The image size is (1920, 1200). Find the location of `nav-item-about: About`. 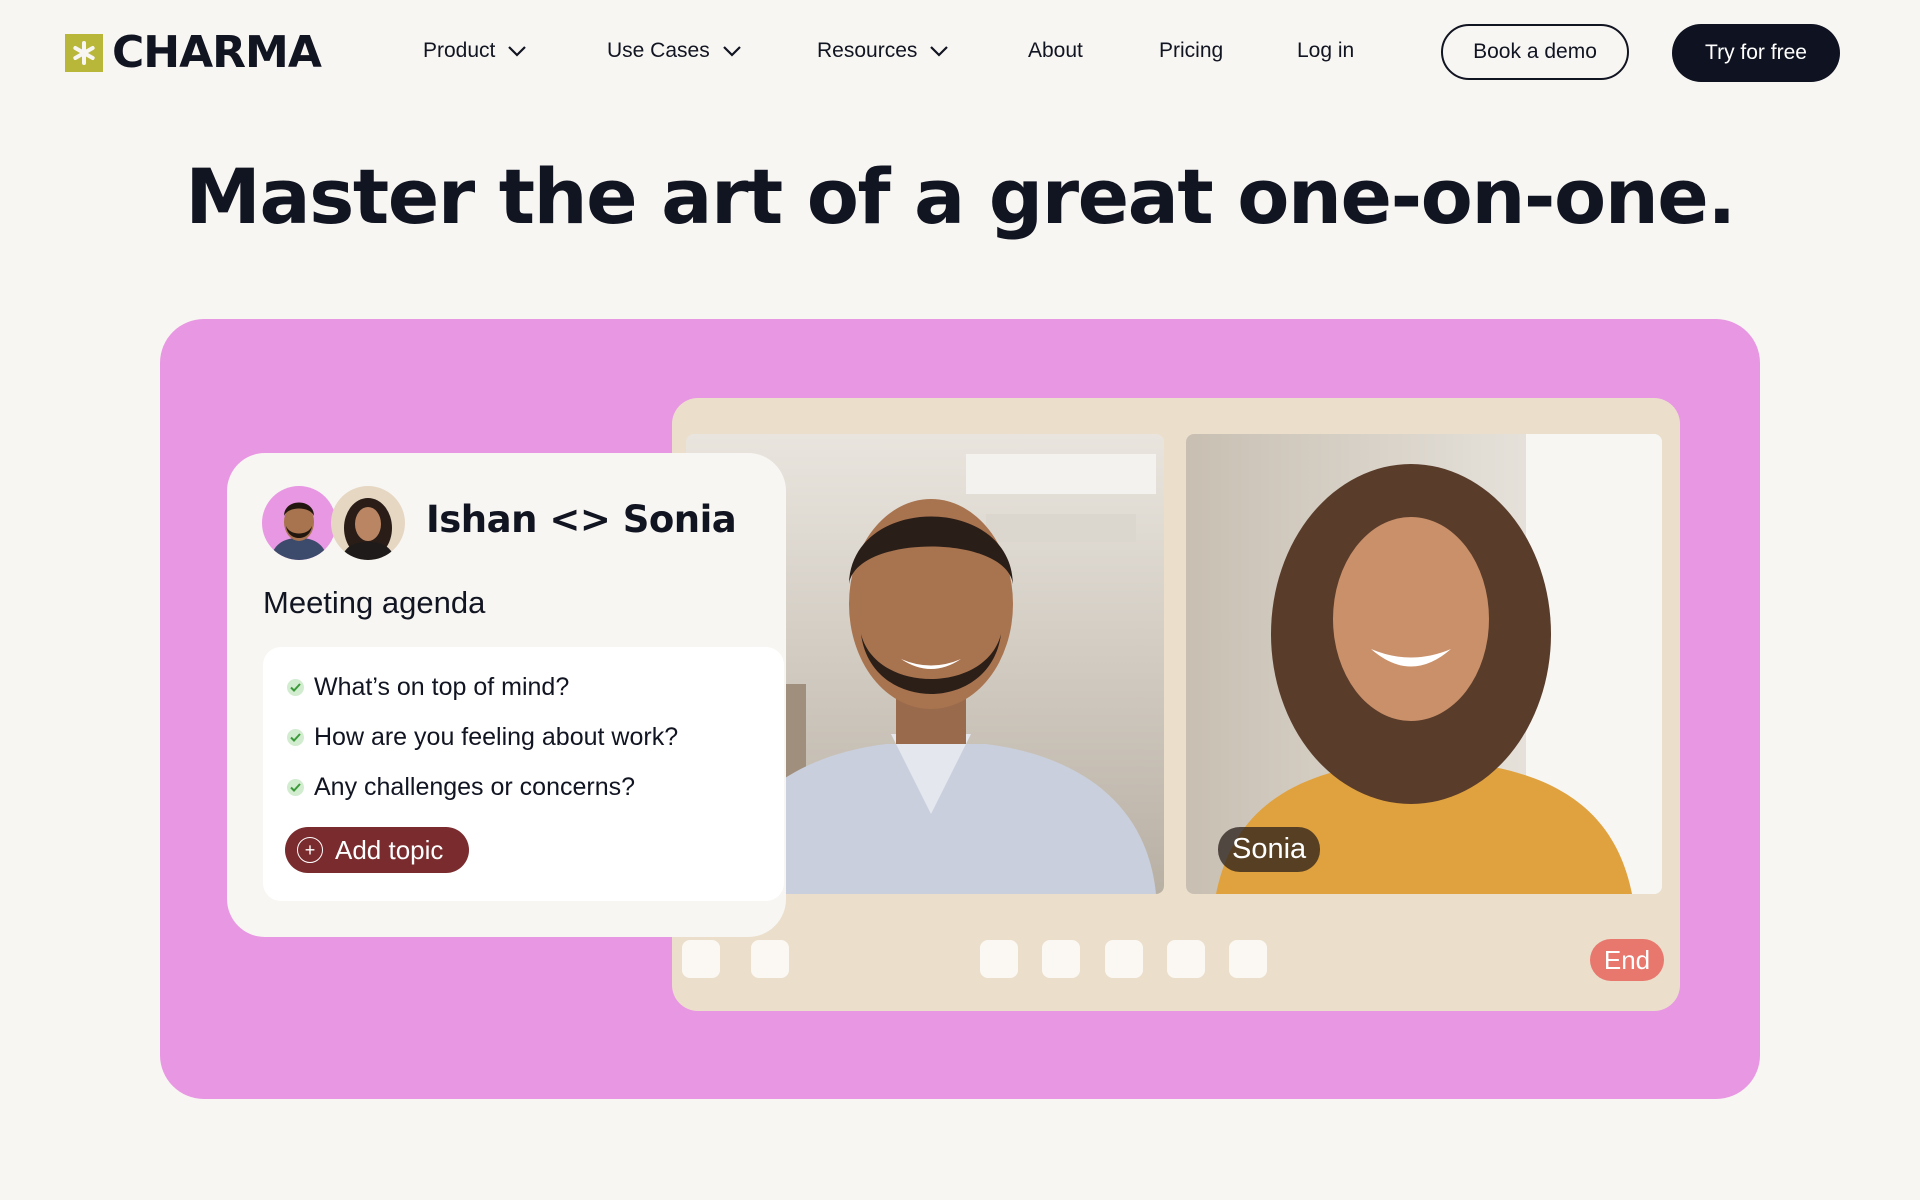

nav-item-about: About is located at coordinates (1055, 51).